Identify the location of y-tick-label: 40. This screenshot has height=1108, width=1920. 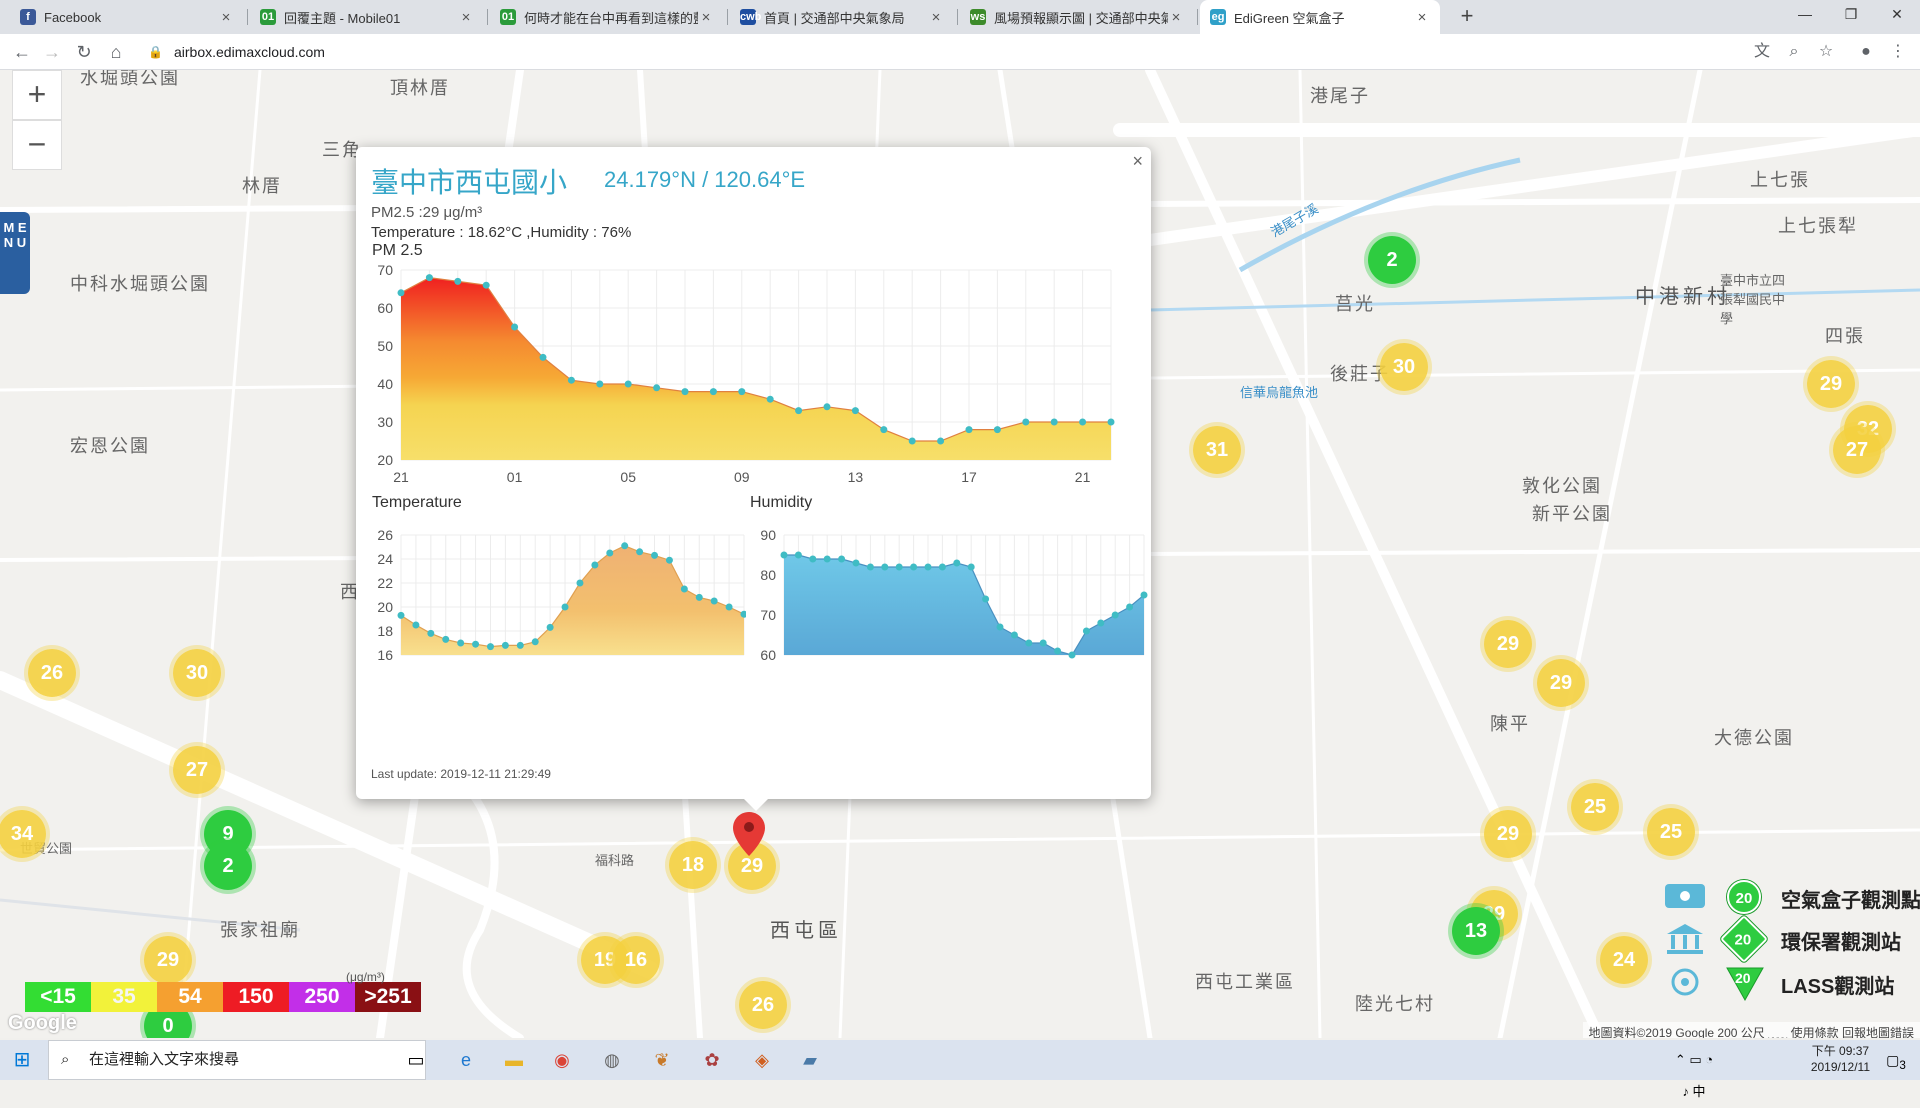
(385, 384).